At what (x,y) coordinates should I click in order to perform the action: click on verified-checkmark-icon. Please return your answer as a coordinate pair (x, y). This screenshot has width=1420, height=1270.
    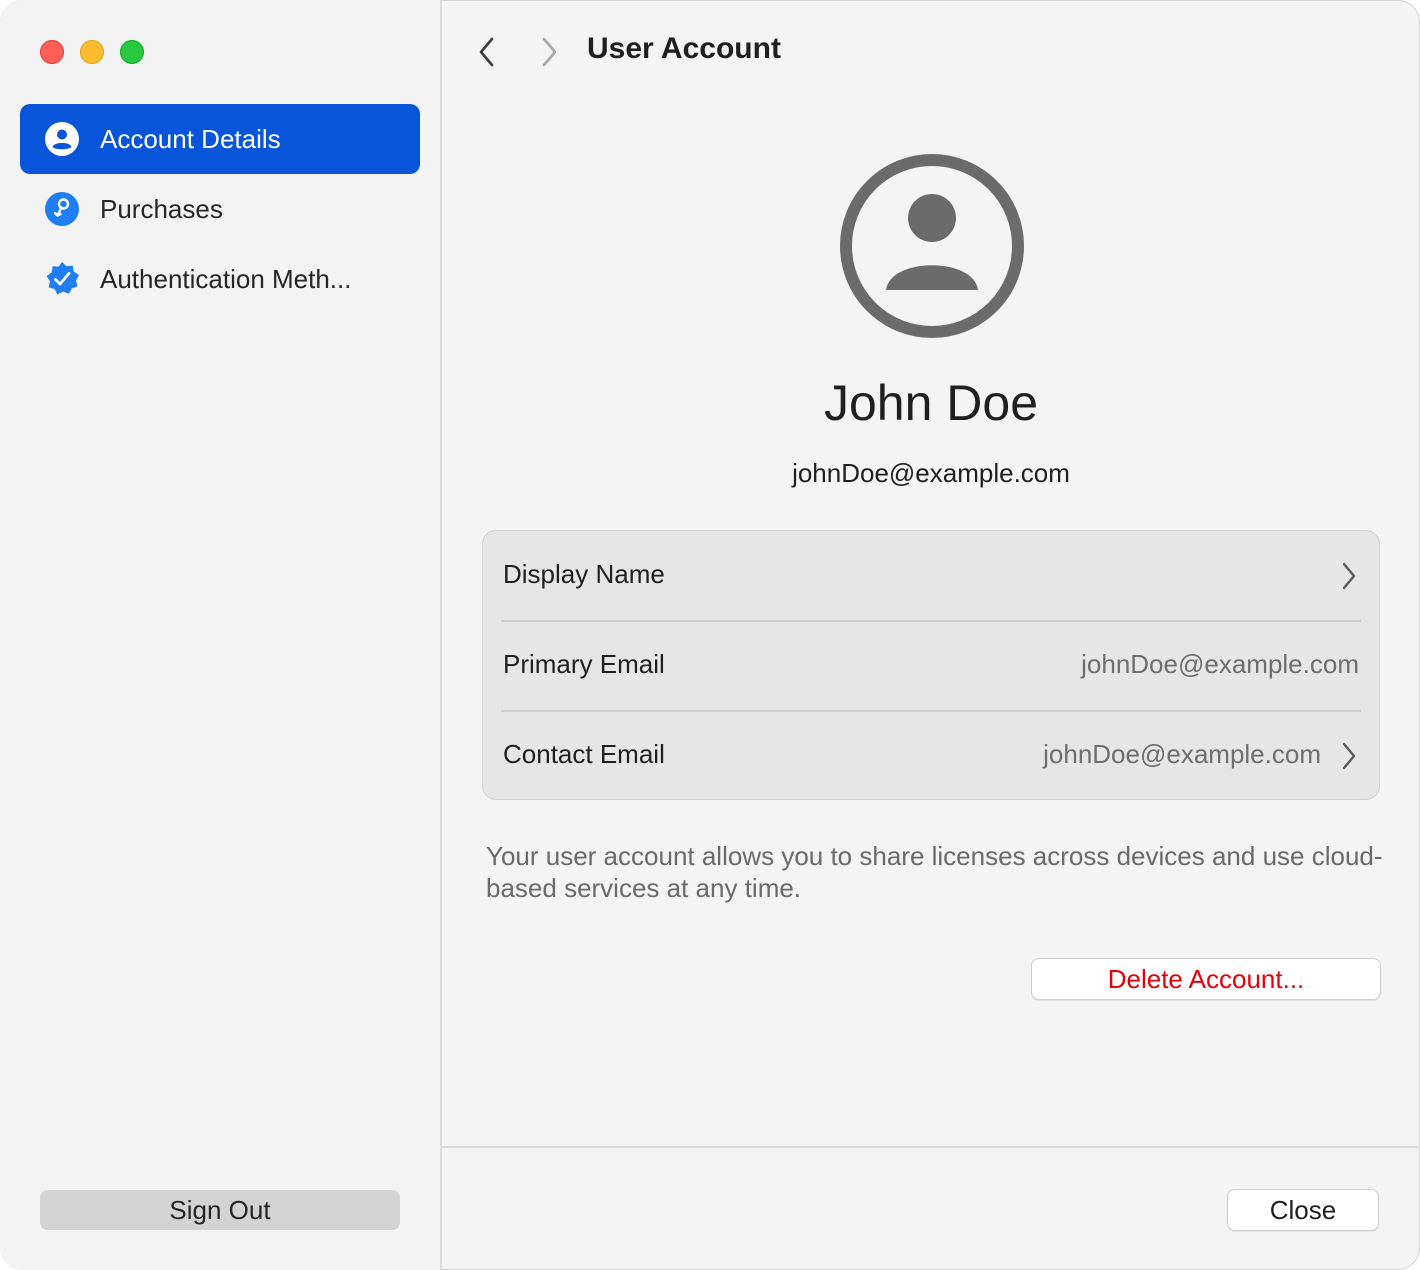
    Looking at the image, I should click on (62, 278).